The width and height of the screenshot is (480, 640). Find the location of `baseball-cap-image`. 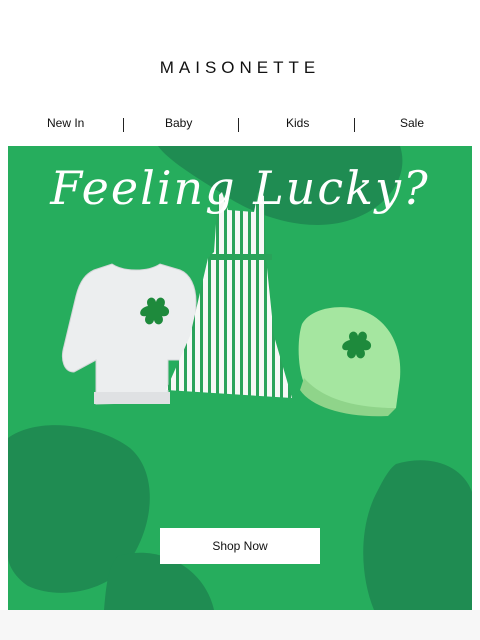

baseball-cap-image is located at coordinates (349, 362).